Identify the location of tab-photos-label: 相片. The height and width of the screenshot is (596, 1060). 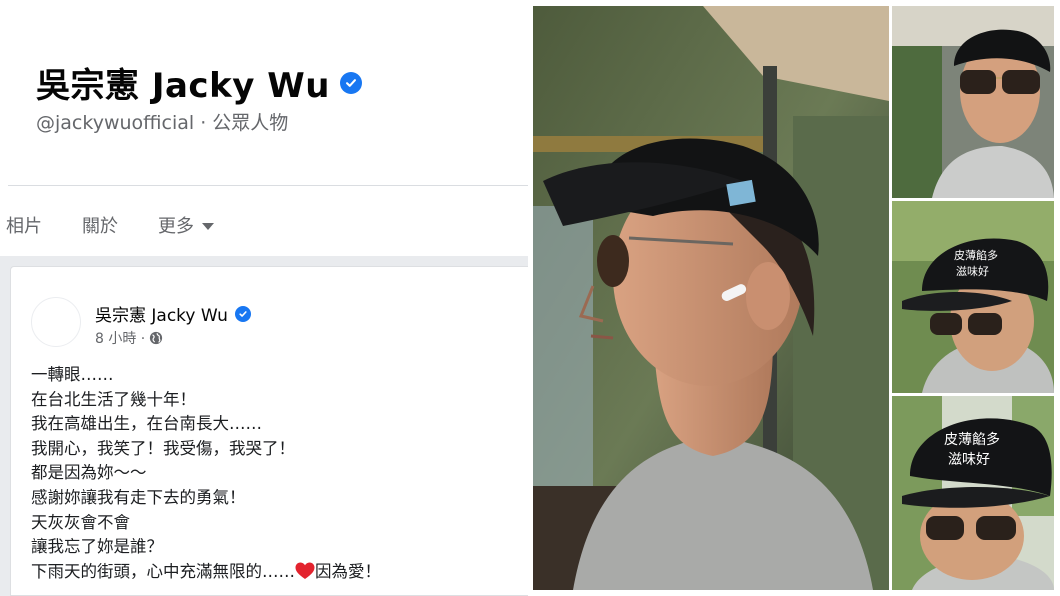
(24, 226).